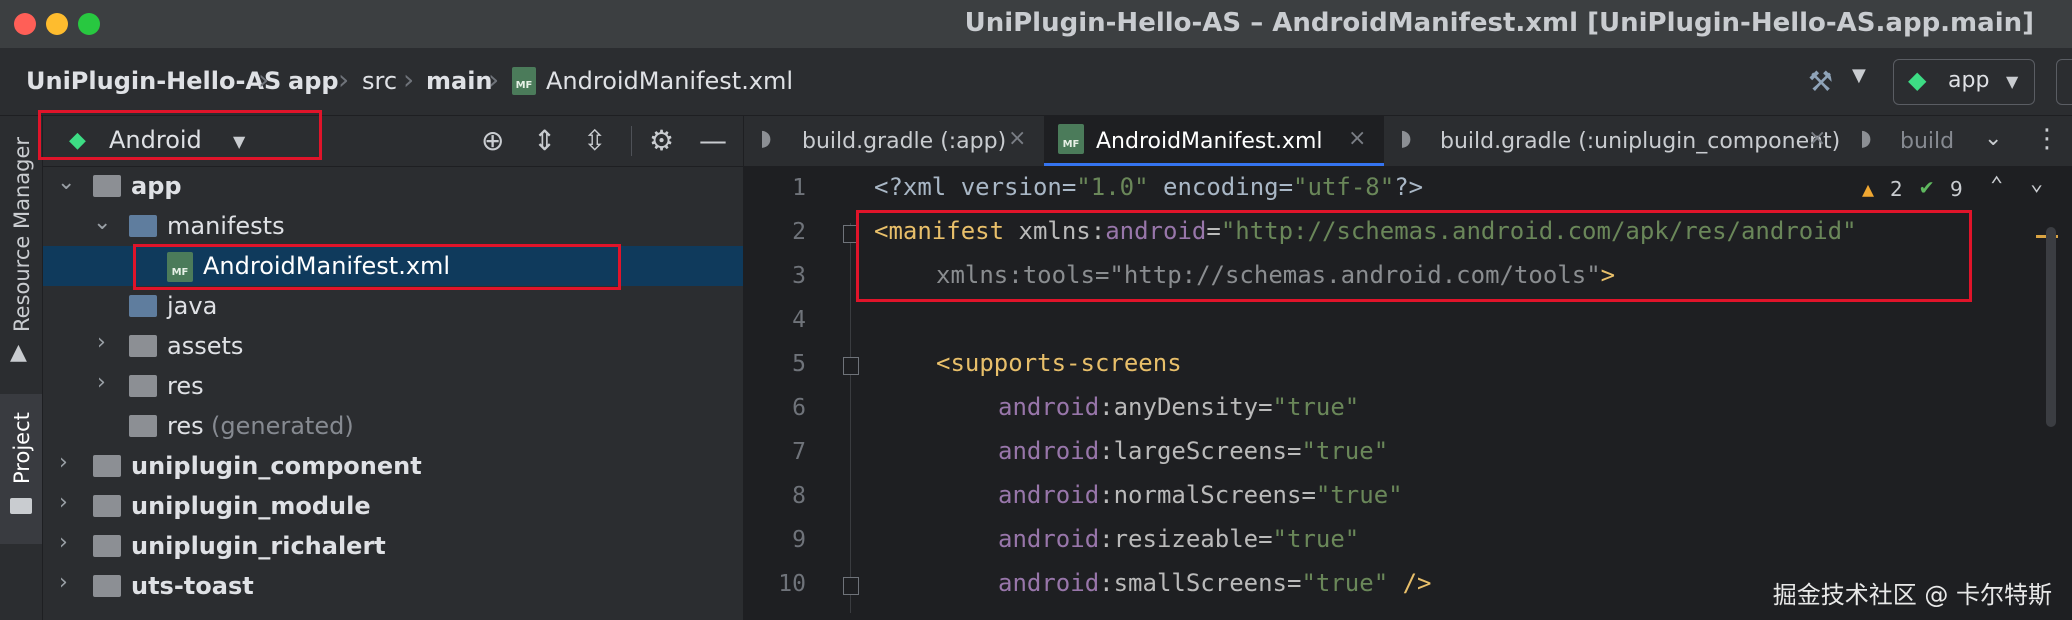  What do you see at coordinates (393, 386) in the screenshot?
I see `tree-item-res: › res` at bounding box center [393, 386].